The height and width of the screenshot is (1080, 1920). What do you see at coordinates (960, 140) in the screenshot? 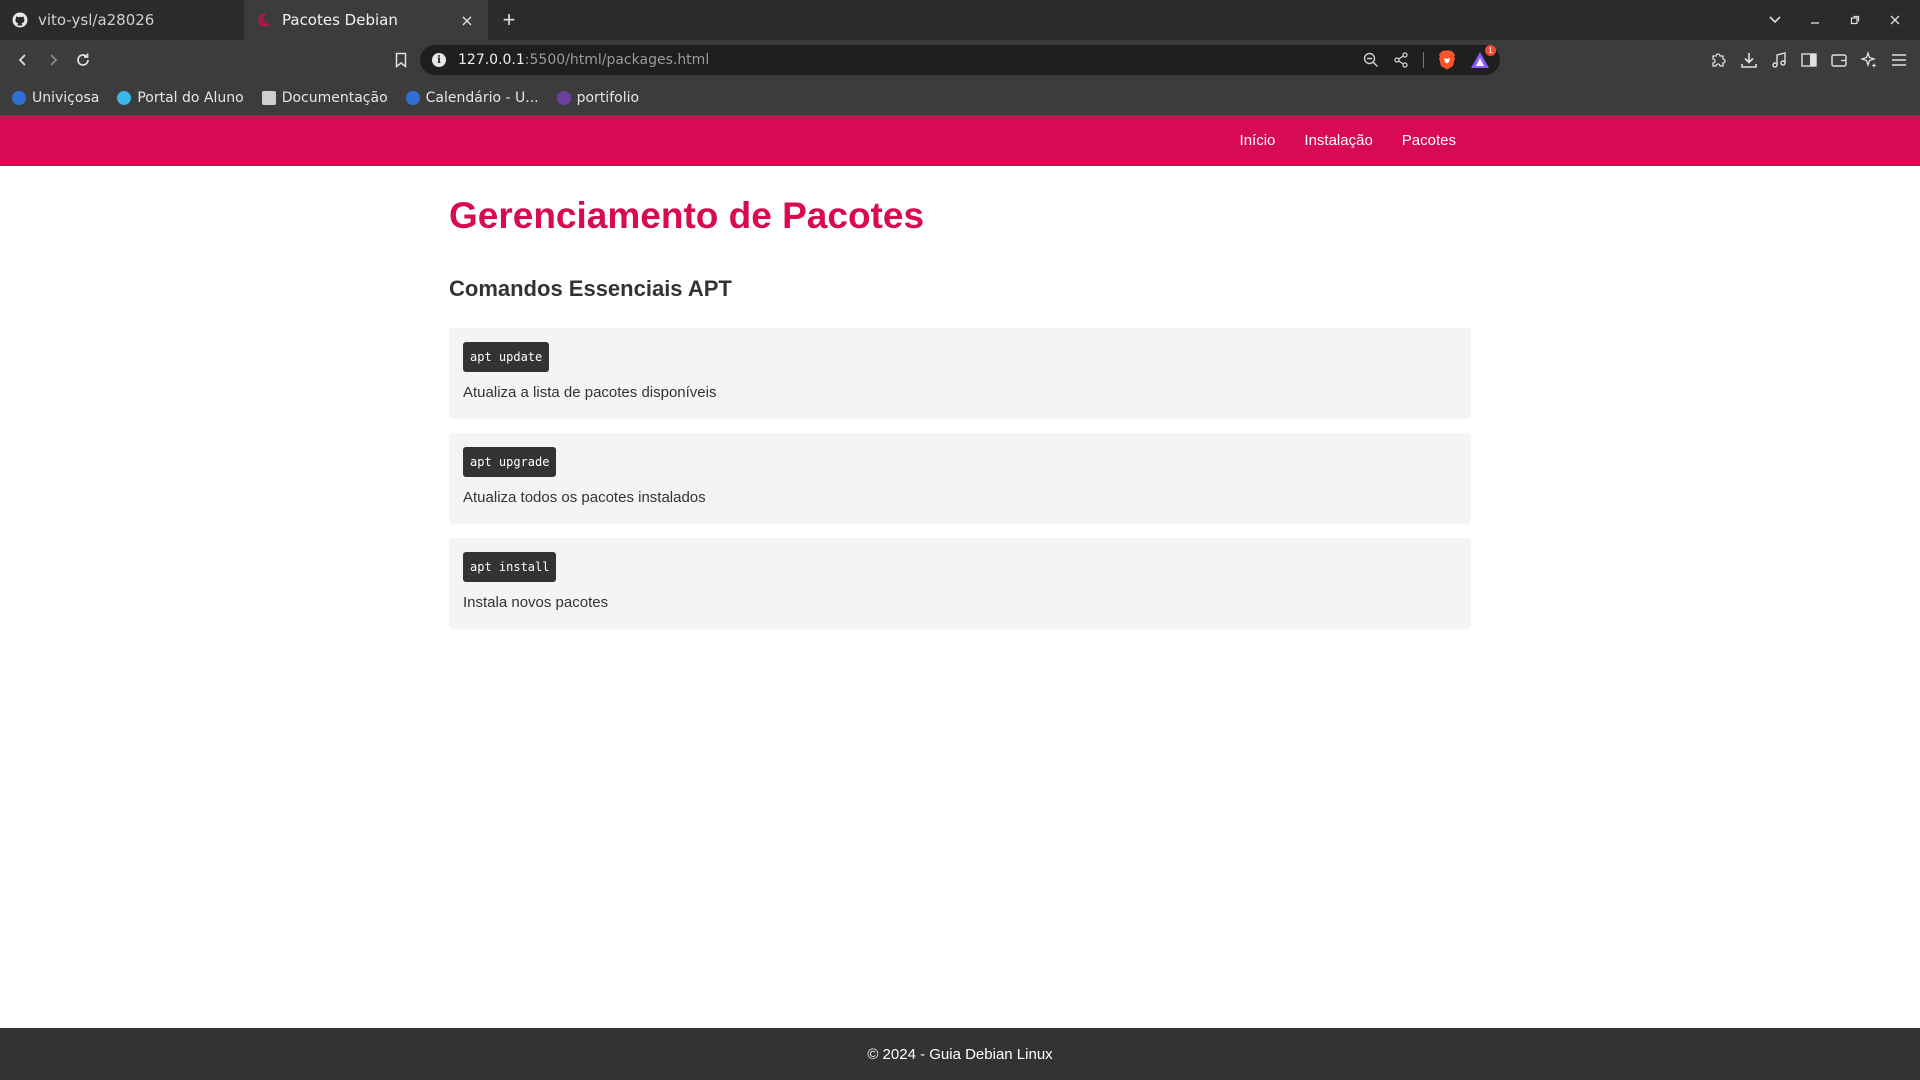
I see `site-header: Início Instalação Pacotes` at bounding box center [960, 140].